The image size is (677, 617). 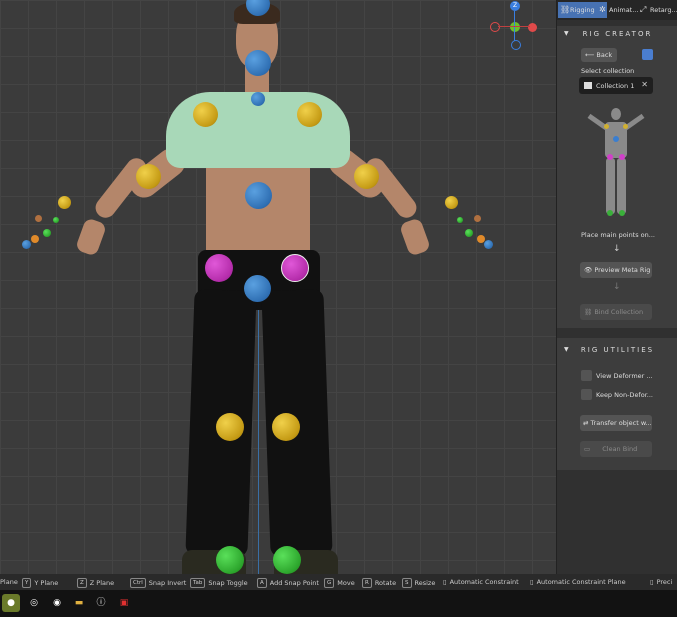 I want to click on z-axis-handle: Z, so click(x=515, y=6).